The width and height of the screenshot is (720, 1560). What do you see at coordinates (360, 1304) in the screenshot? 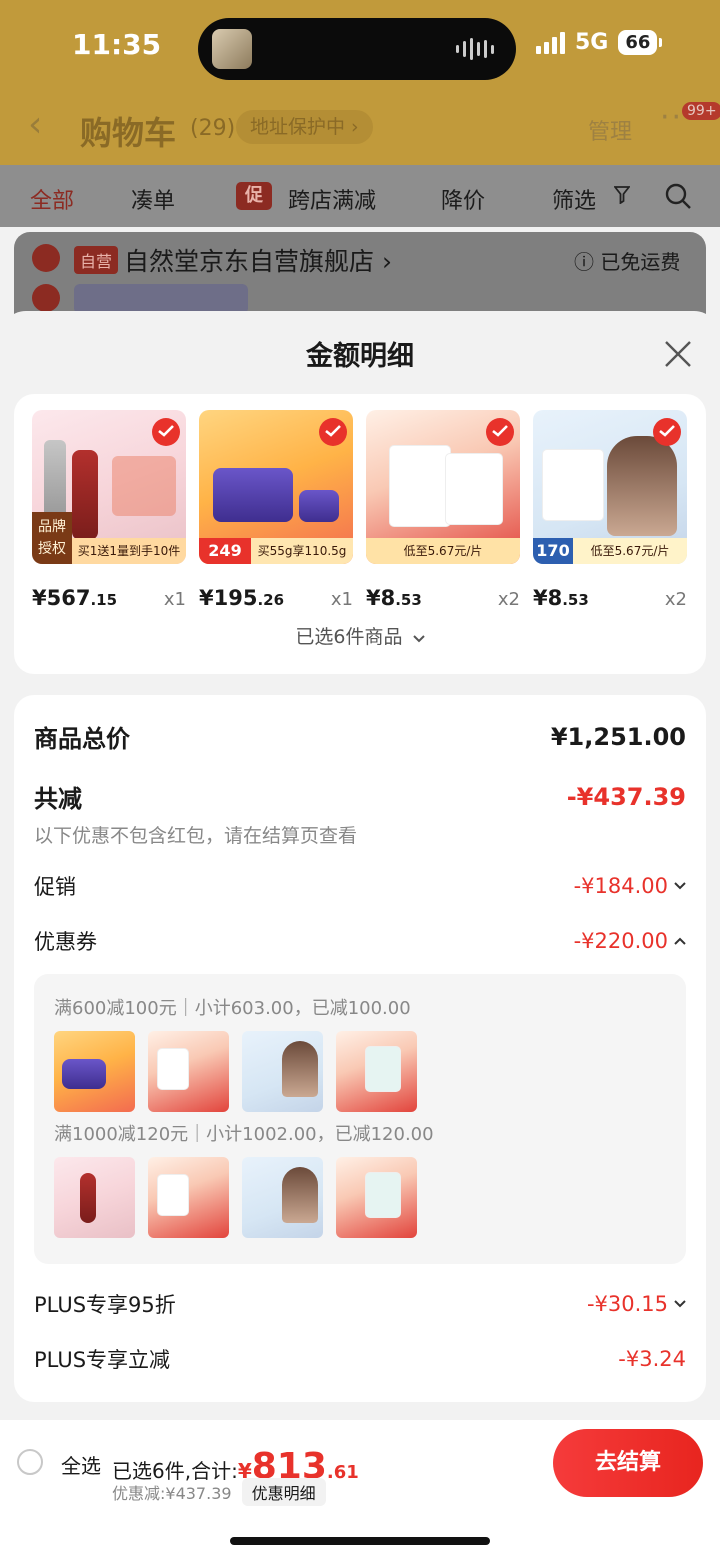
I see `plus-95-row: PLUS专享95折 -¥30.15` at bounding box center [360, 1304].